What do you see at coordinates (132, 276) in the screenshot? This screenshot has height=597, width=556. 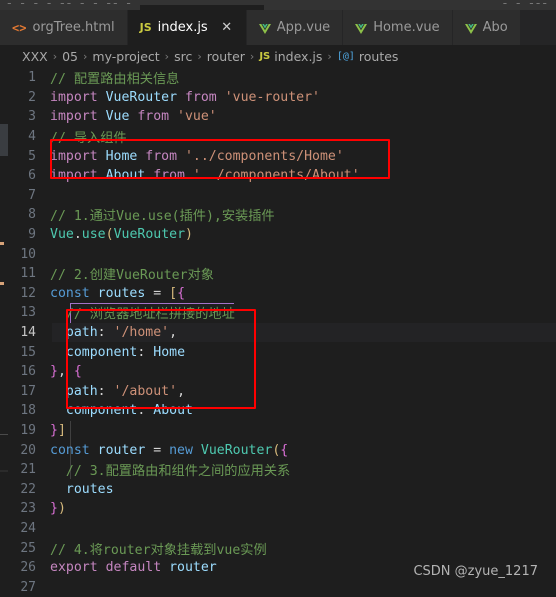 I see `code-token: // 2.创建VueRouter对象` at bounding box center [132, 276].